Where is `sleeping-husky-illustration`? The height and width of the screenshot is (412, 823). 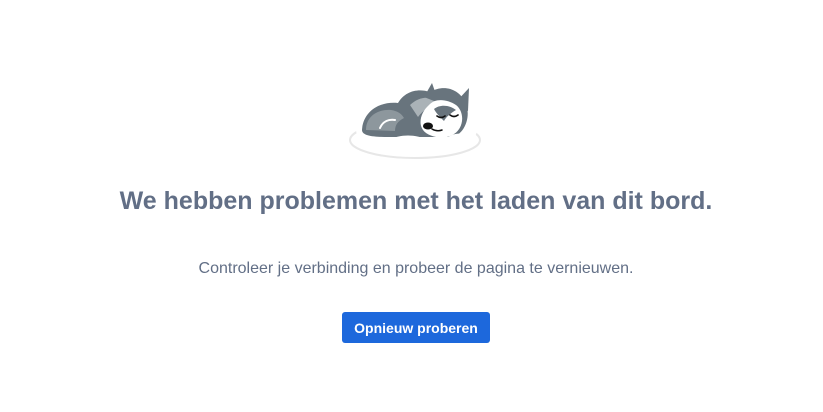 sleeping-husky-illustration is located at coordinates (415, 121).